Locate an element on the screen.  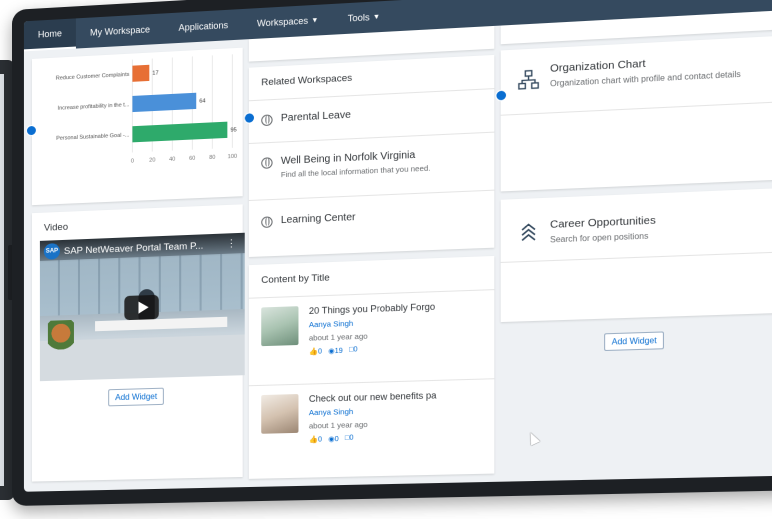
more-vertical-icon: ⋮ is located at coordinates (231, 244).